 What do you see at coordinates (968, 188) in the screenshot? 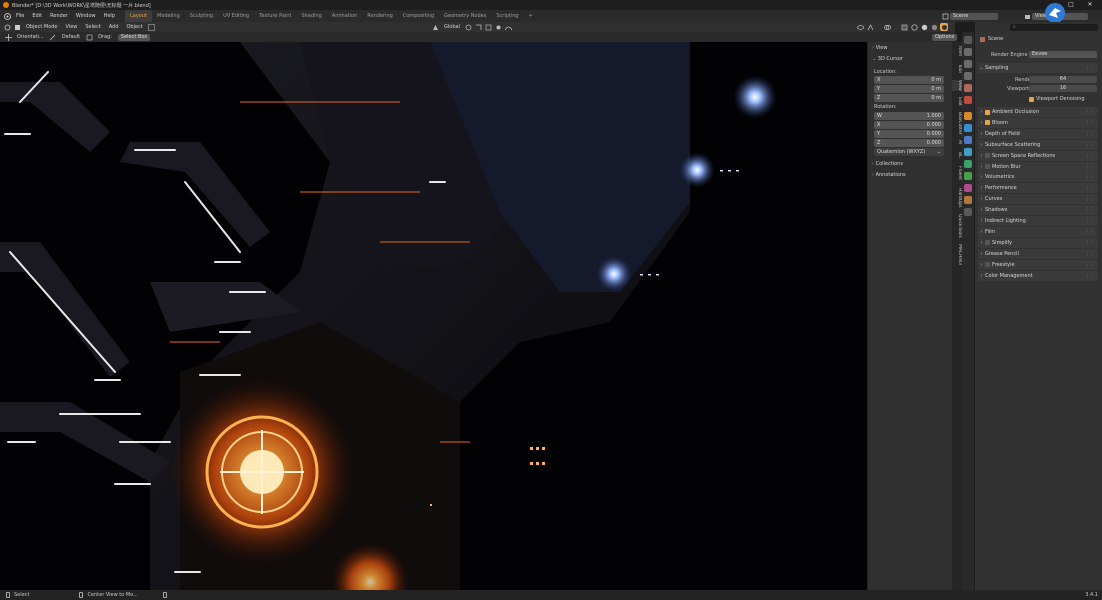
I see `material-tab-icon` at bounding box center [968, 188].